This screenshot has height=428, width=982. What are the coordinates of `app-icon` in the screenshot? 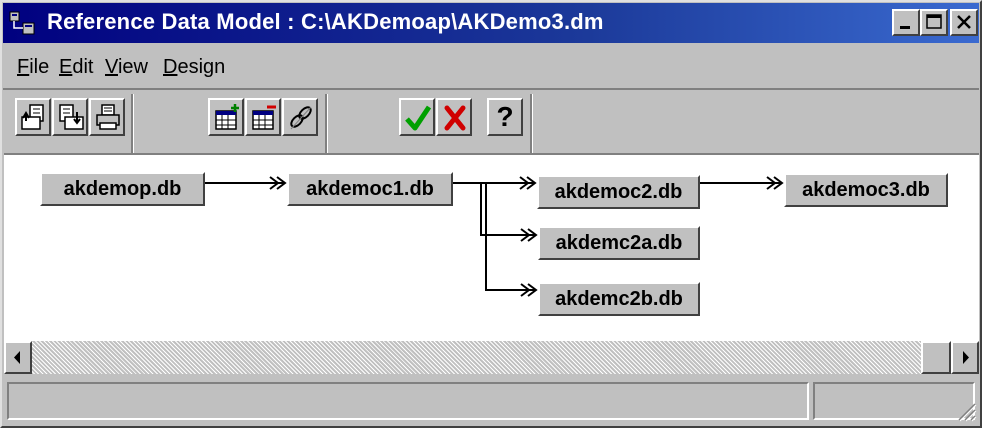 It's located at (22, 23).